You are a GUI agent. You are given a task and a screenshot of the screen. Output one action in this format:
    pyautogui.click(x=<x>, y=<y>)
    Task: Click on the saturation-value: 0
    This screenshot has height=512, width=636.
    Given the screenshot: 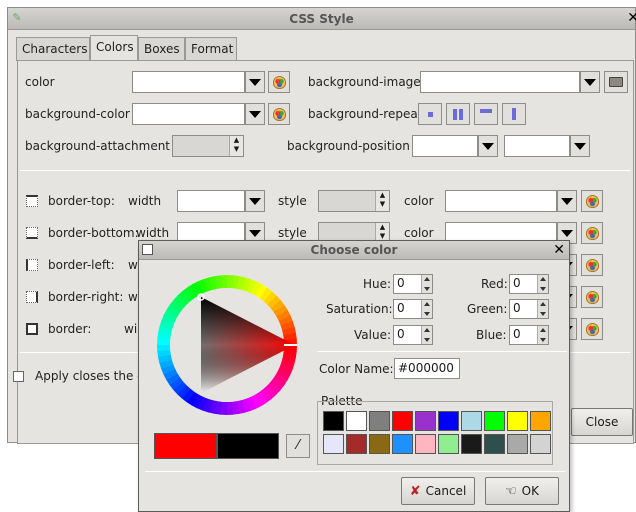 What is the action you would take?
    pyautogui.click(x=401, y=308)
    